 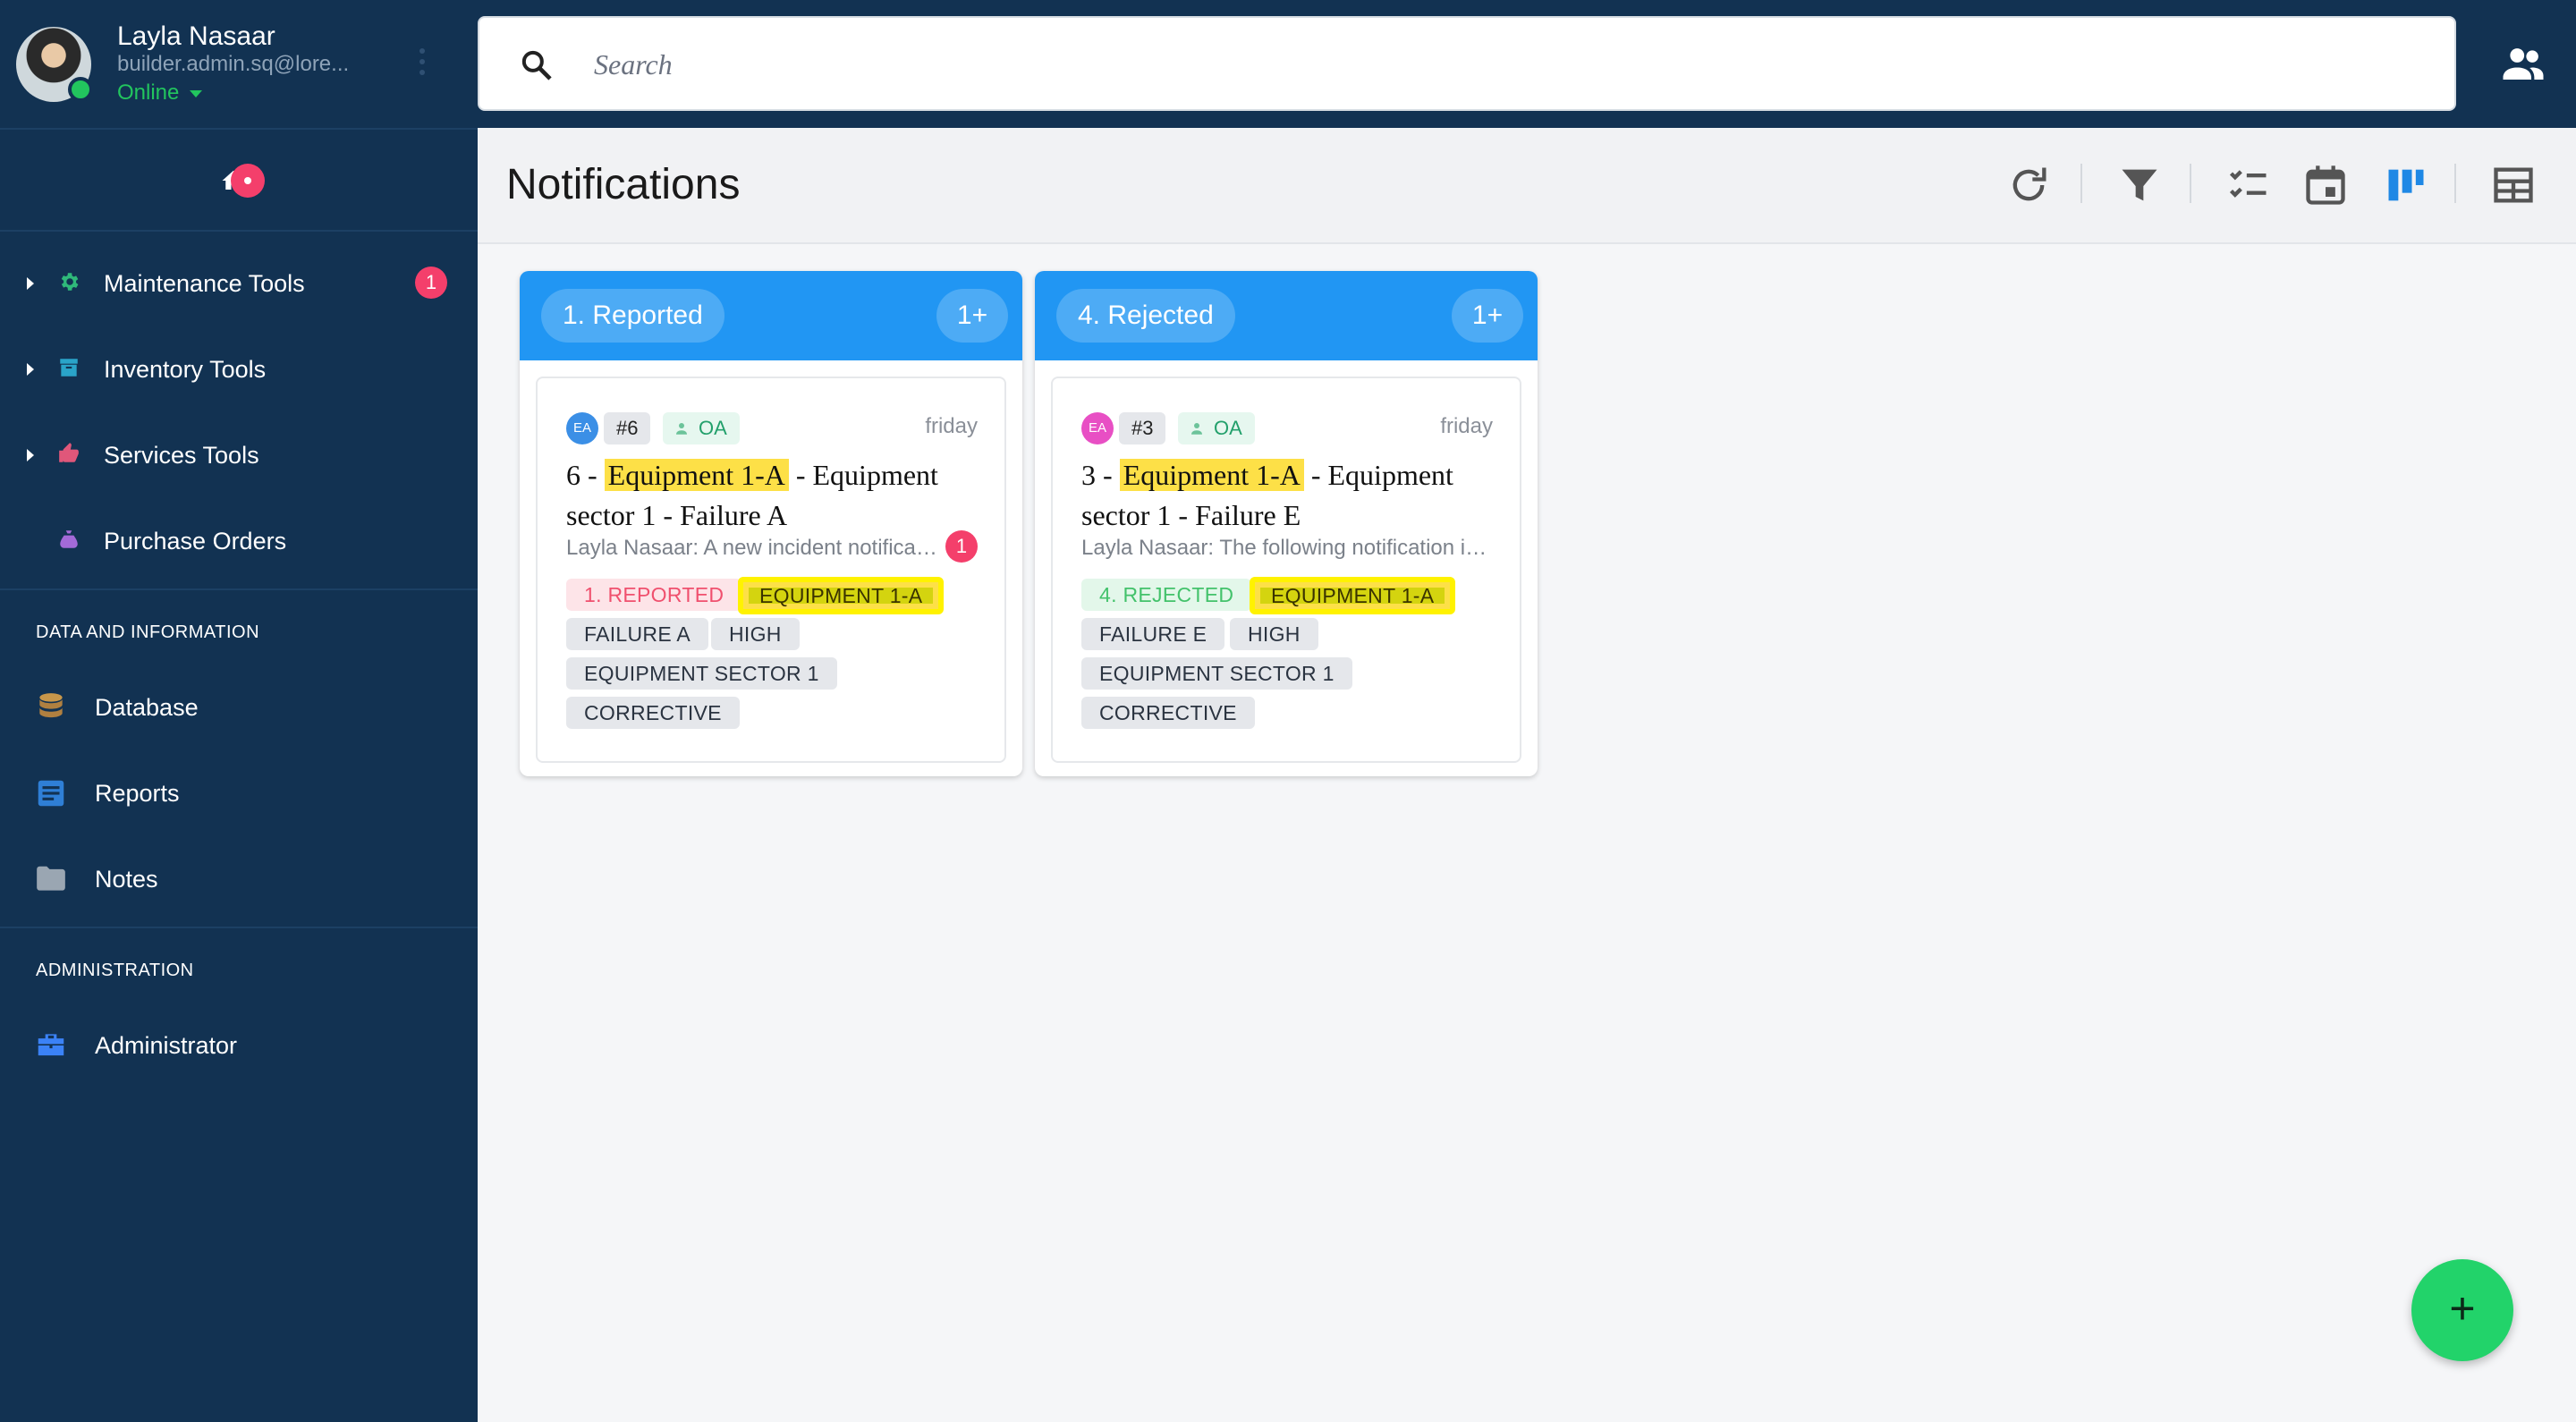 I want to click on card-id: #6, so click(x=627, y=428).